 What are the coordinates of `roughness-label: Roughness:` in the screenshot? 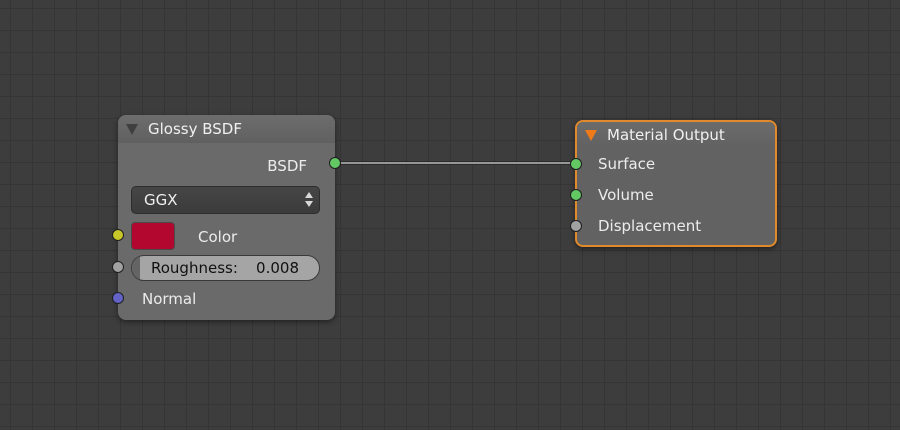 It's located at (194, 268).